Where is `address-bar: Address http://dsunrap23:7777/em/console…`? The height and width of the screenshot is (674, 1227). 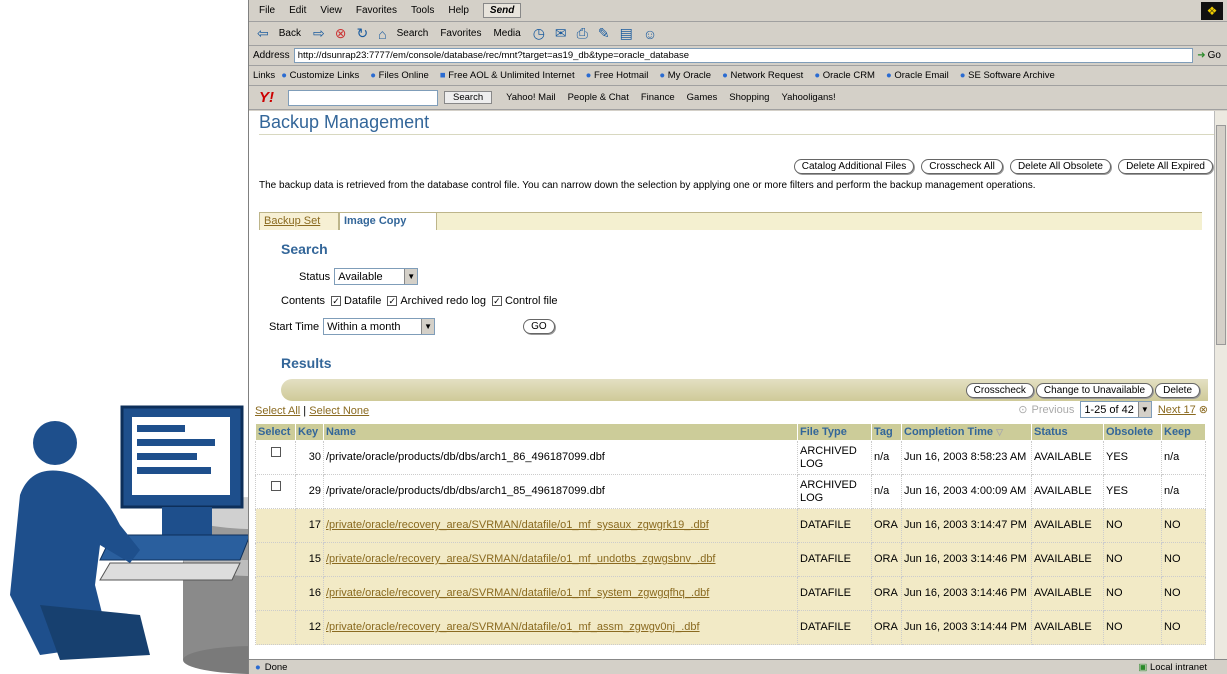
address-bar: Address http://dsunrap23:7777/em/console… is located at coordinates (738, 56).